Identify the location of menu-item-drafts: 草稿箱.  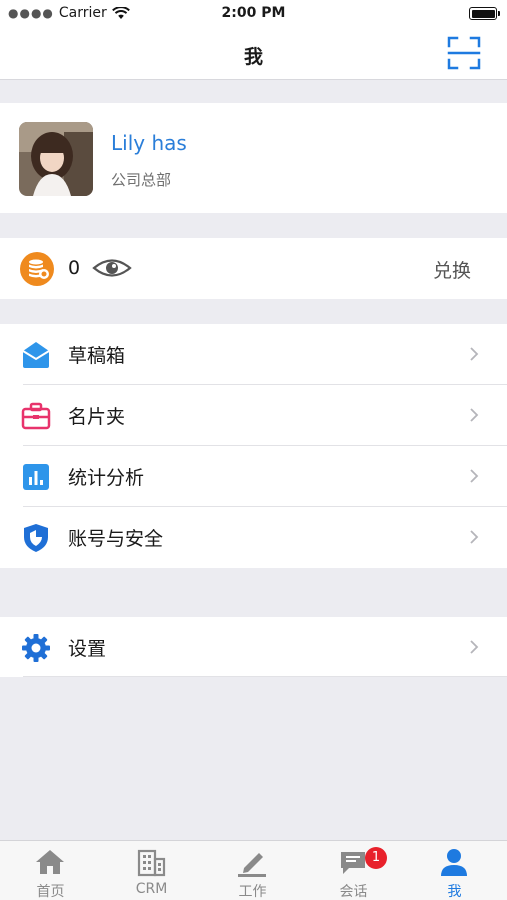
(253, 354).